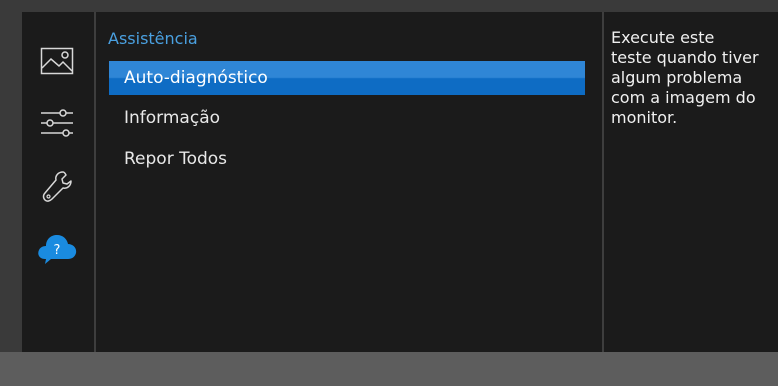 The height and width of the screenshot is (386, 778). I want to click on menu-item-self-diagnosis: Auto-diagnóstico, so click(347, 78).